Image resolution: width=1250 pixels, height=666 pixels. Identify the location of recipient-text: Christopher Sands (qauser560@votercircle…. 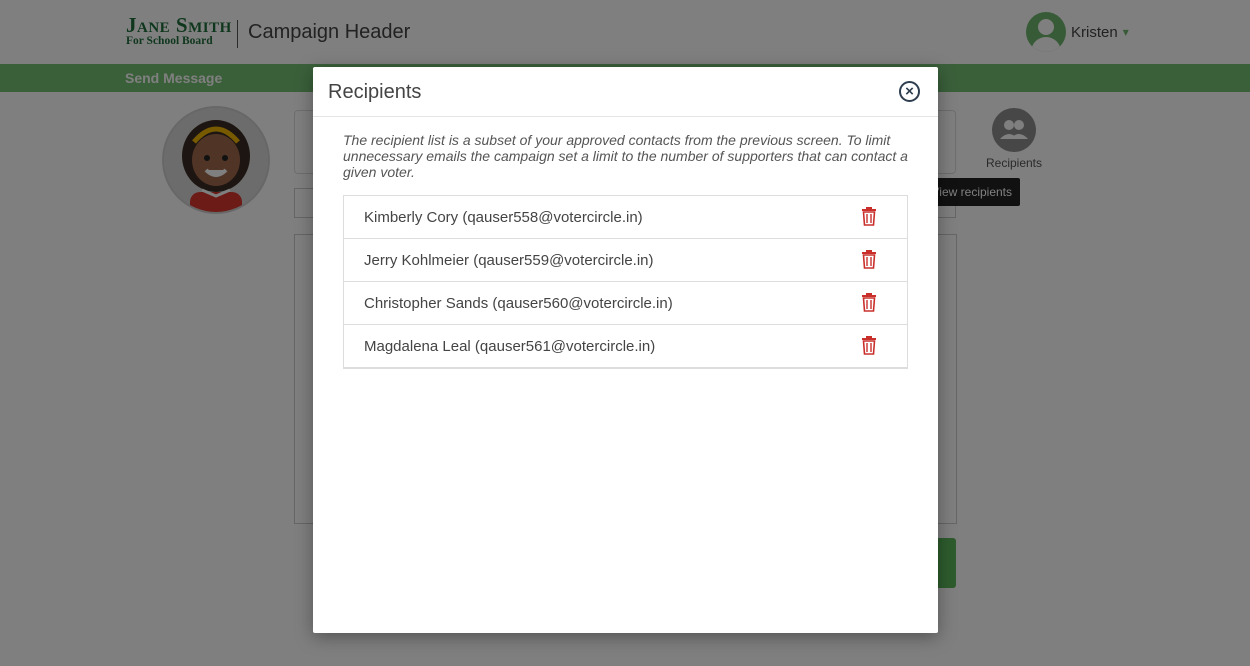
(518, 303).